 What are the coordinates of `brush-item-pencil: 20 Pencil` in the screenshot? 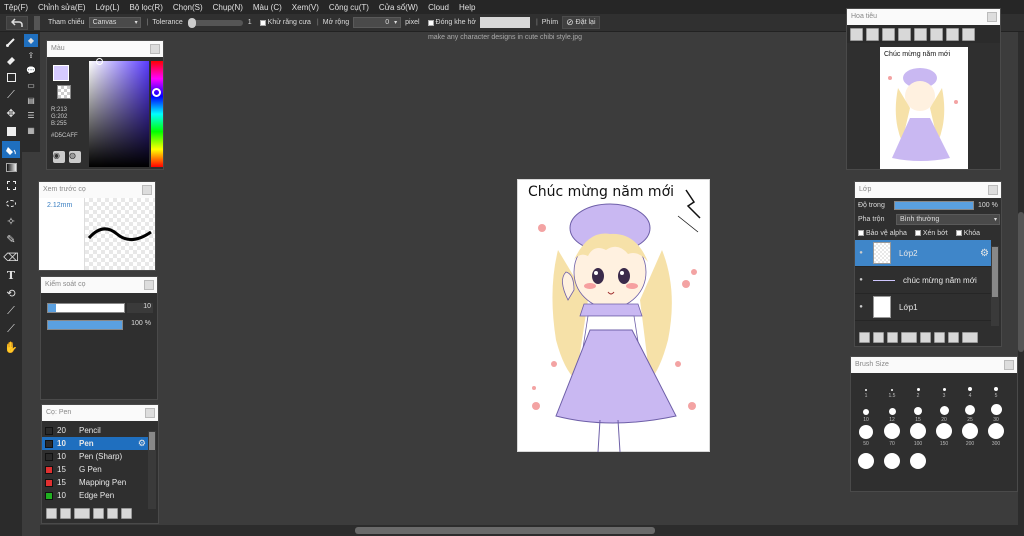 It's located at (95, 430).